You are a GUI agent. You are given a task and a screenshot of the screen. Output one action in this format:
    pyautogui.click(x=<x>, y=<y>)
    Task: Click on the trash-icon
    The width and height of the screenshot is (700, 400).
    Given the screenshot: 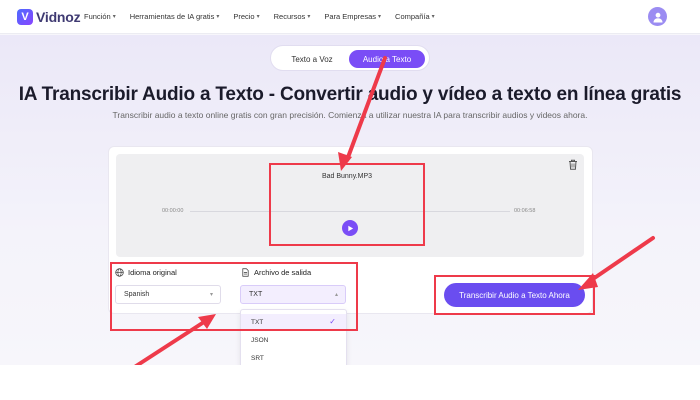 What is the action you would take?
    pyautogui.click(x=573, y=164)
    